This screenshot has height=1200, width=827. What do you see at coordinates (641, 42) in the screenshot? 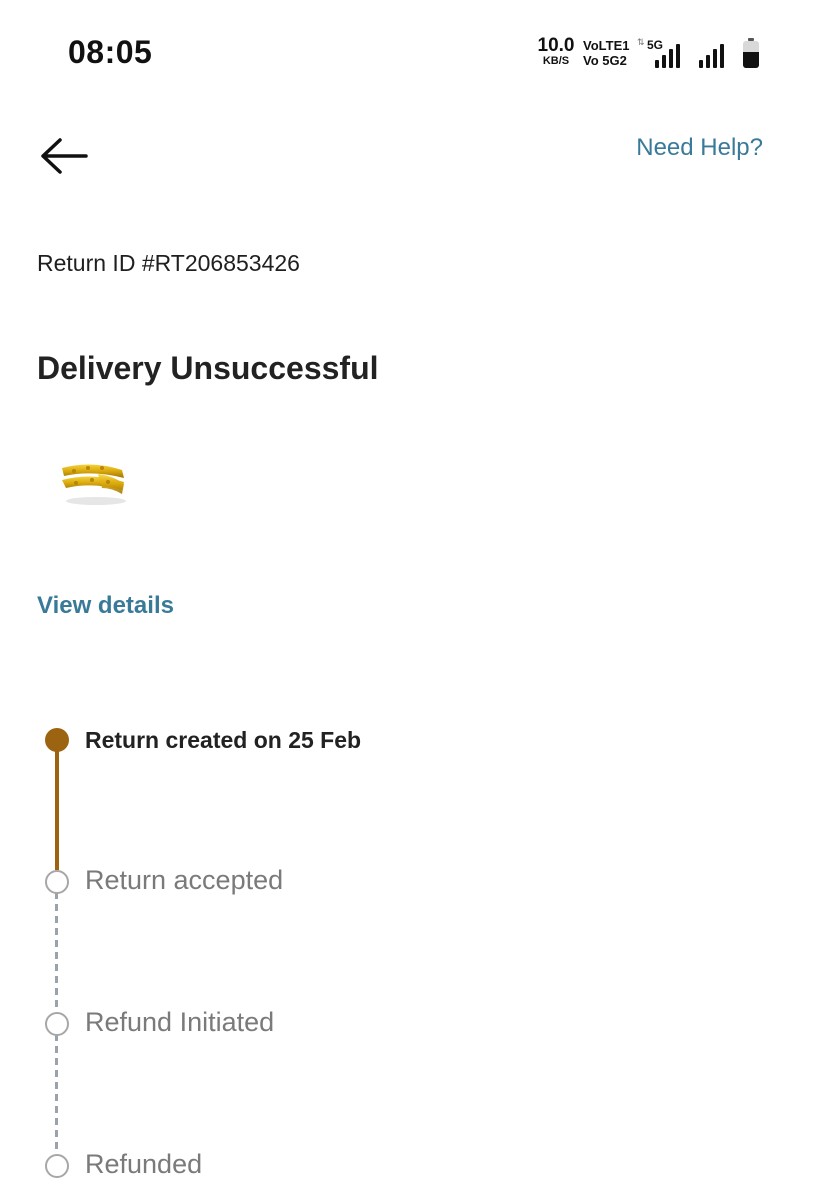
I see `data-arrows-icon: ⇅` at bounding box center [641, 42].